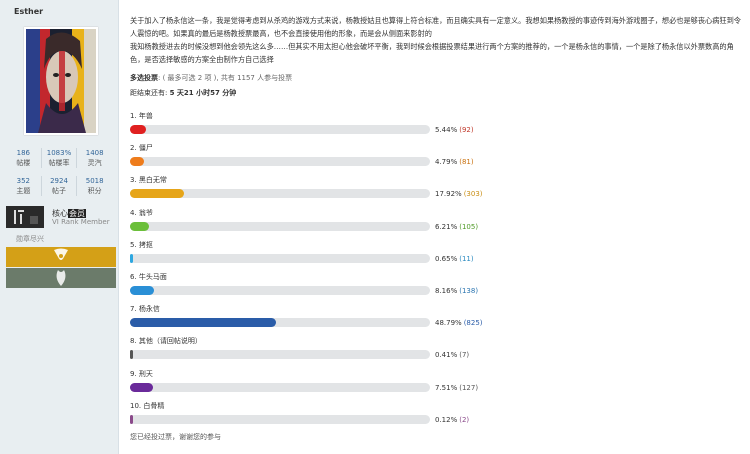 The image size is (750, 454). Describe the element at coordinates (203, 93) in the screenshot. I see `countdown-value: 5 天21 小时57 分钟` at that location.